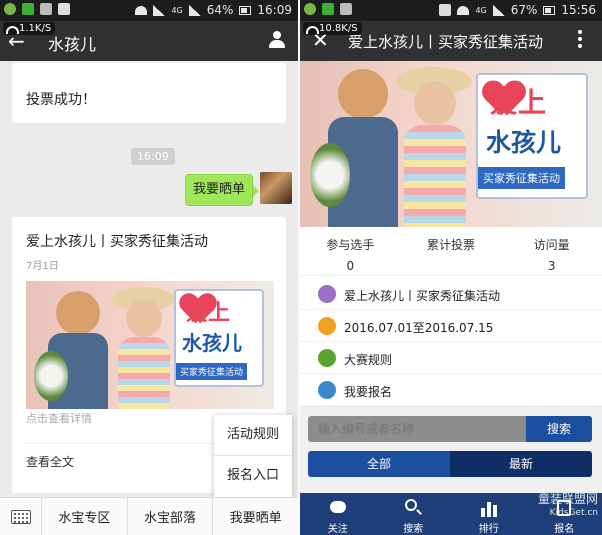 The width and height of the screenshot is (602, 535). I want to click on stat-contestants: 参与选手 0, so click(350, 251).